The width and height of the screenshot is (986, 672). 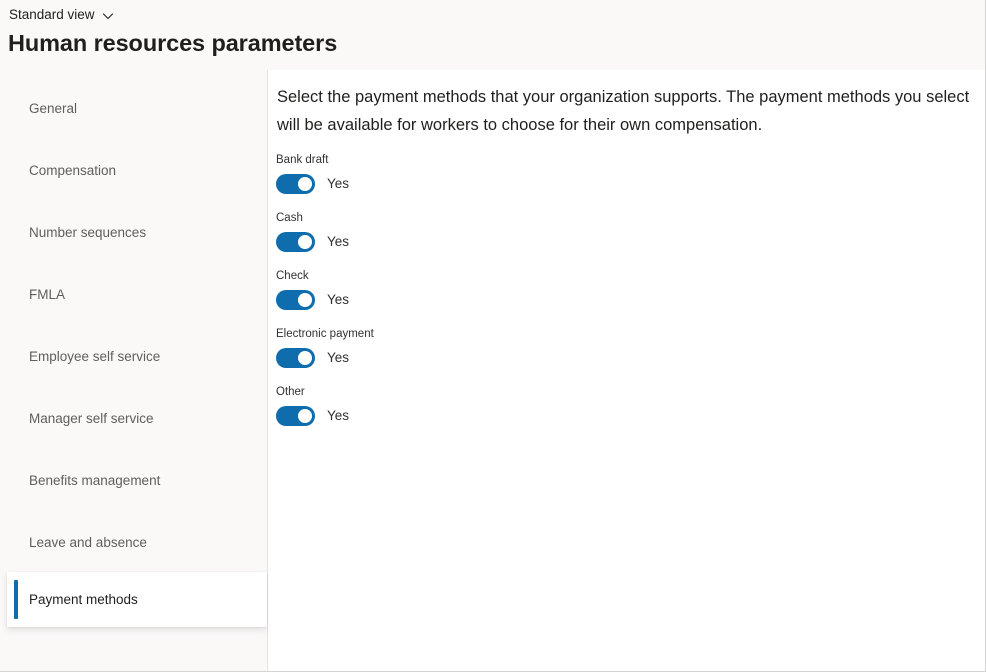 What do you see at coordinates (52, 14) in the screenshot?
I see `view-selector-label: Standard view` at bounding box center [52, 14].